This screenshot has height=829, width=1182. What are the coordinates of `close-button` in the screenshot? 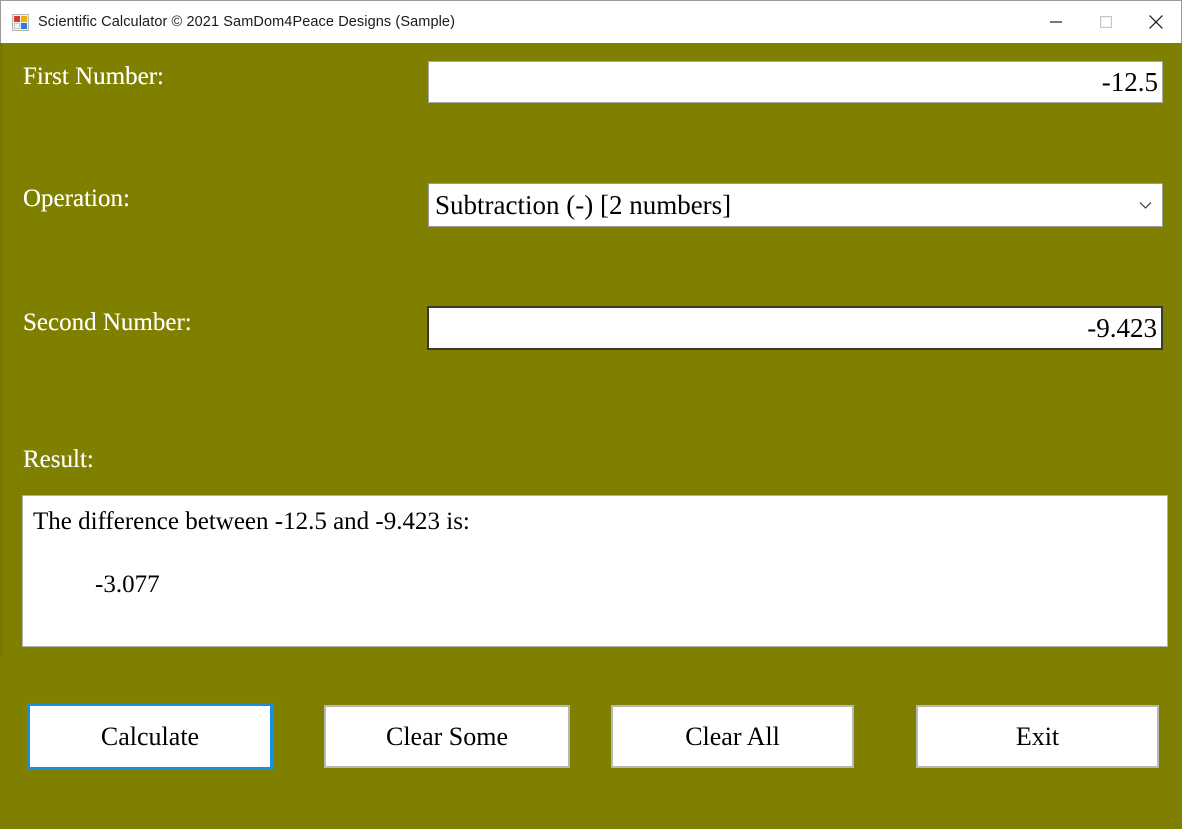 It's located at (1156, 22).